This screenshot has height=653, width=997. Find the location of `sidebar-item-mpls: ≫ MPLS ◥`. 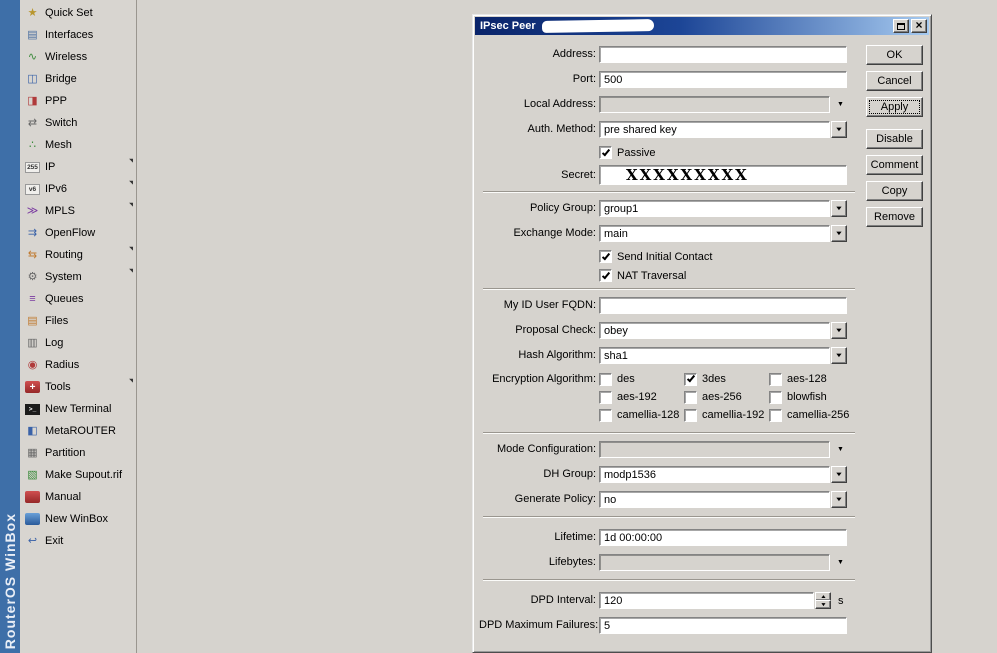

sidebar-item-mpls: ≫ MPLS ◥ is located at coordinates (78, 211).